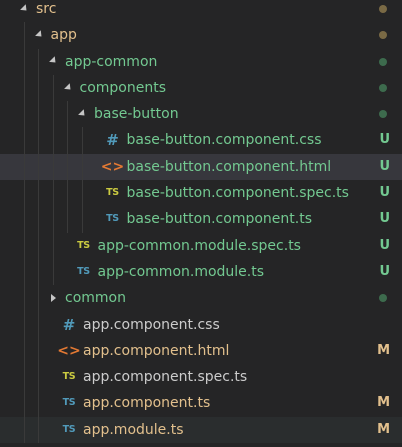  Describe the element at coordinates (229, 166) in the screenshot. I see `file-label: base-button.component.html` at that location.